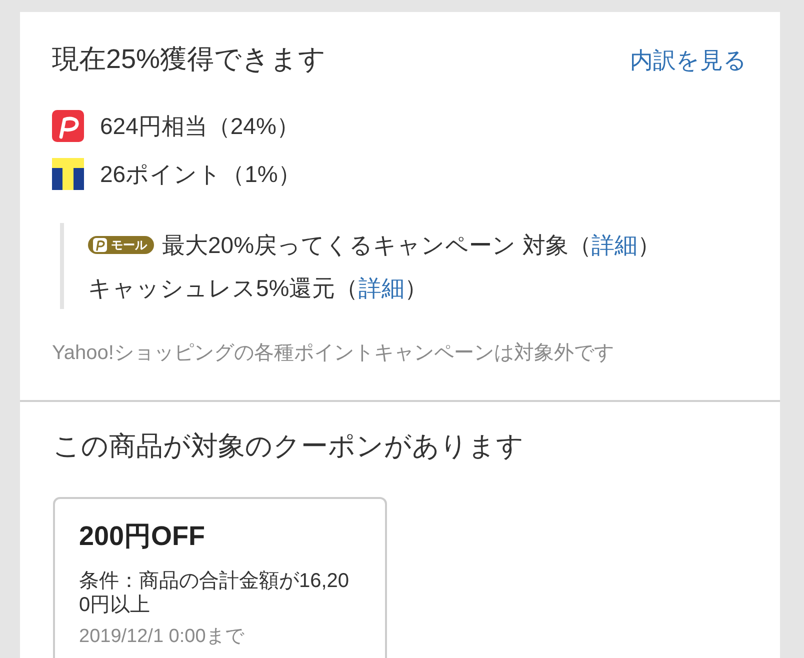 Image resolution: width=804 pixels, height=658 pixels. I want to click on coupon-expiry: 2019/12/1 0:00まで, so click(162, 637).